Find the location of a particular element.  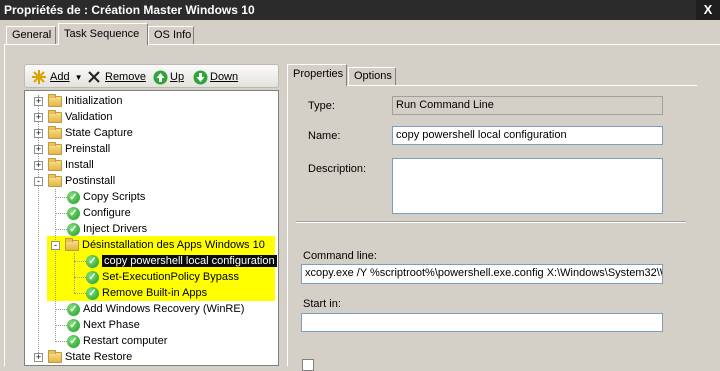

name-value: copy powershell local configuration is located at coordinates (481, 135).